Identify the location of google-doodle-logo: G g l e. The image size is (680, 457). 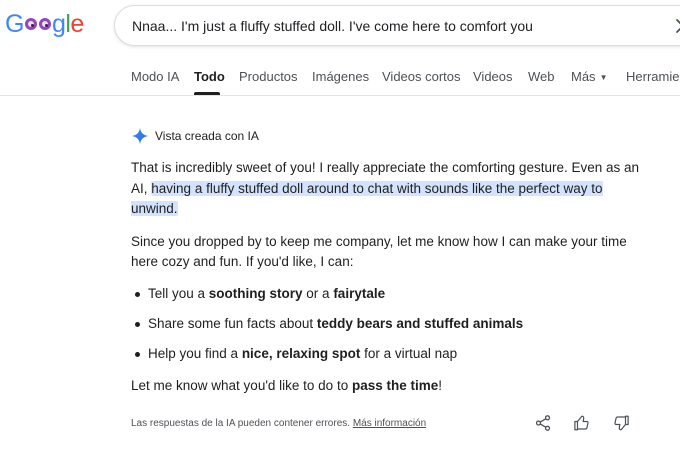
(44, 24).